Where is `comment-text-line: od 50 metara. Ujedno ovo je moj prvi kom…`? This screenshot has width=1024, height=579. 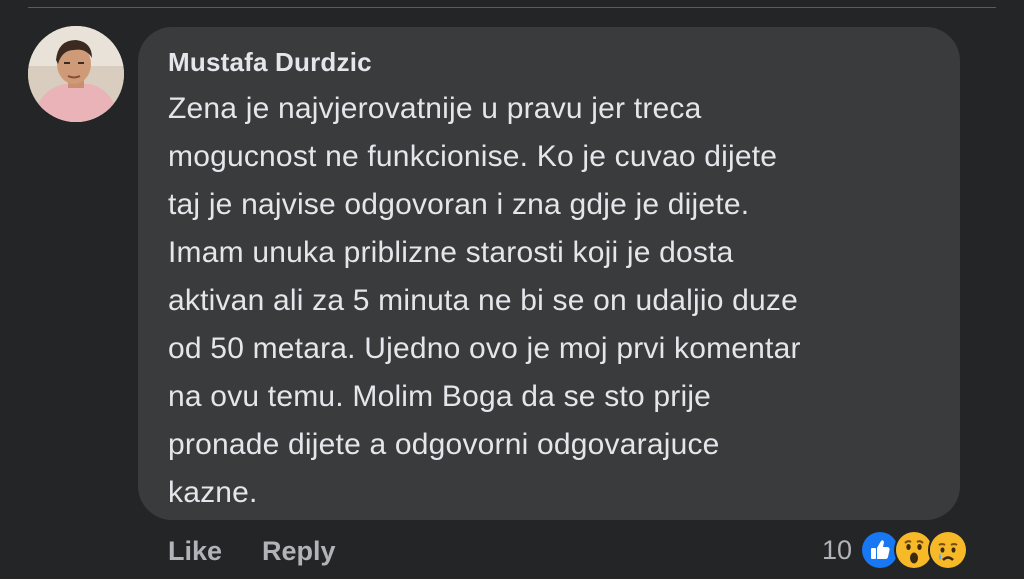 comment-text-line: od 50 metara. Ujedno ovo je moj prvi kom… is located at coordinates (484, 348).